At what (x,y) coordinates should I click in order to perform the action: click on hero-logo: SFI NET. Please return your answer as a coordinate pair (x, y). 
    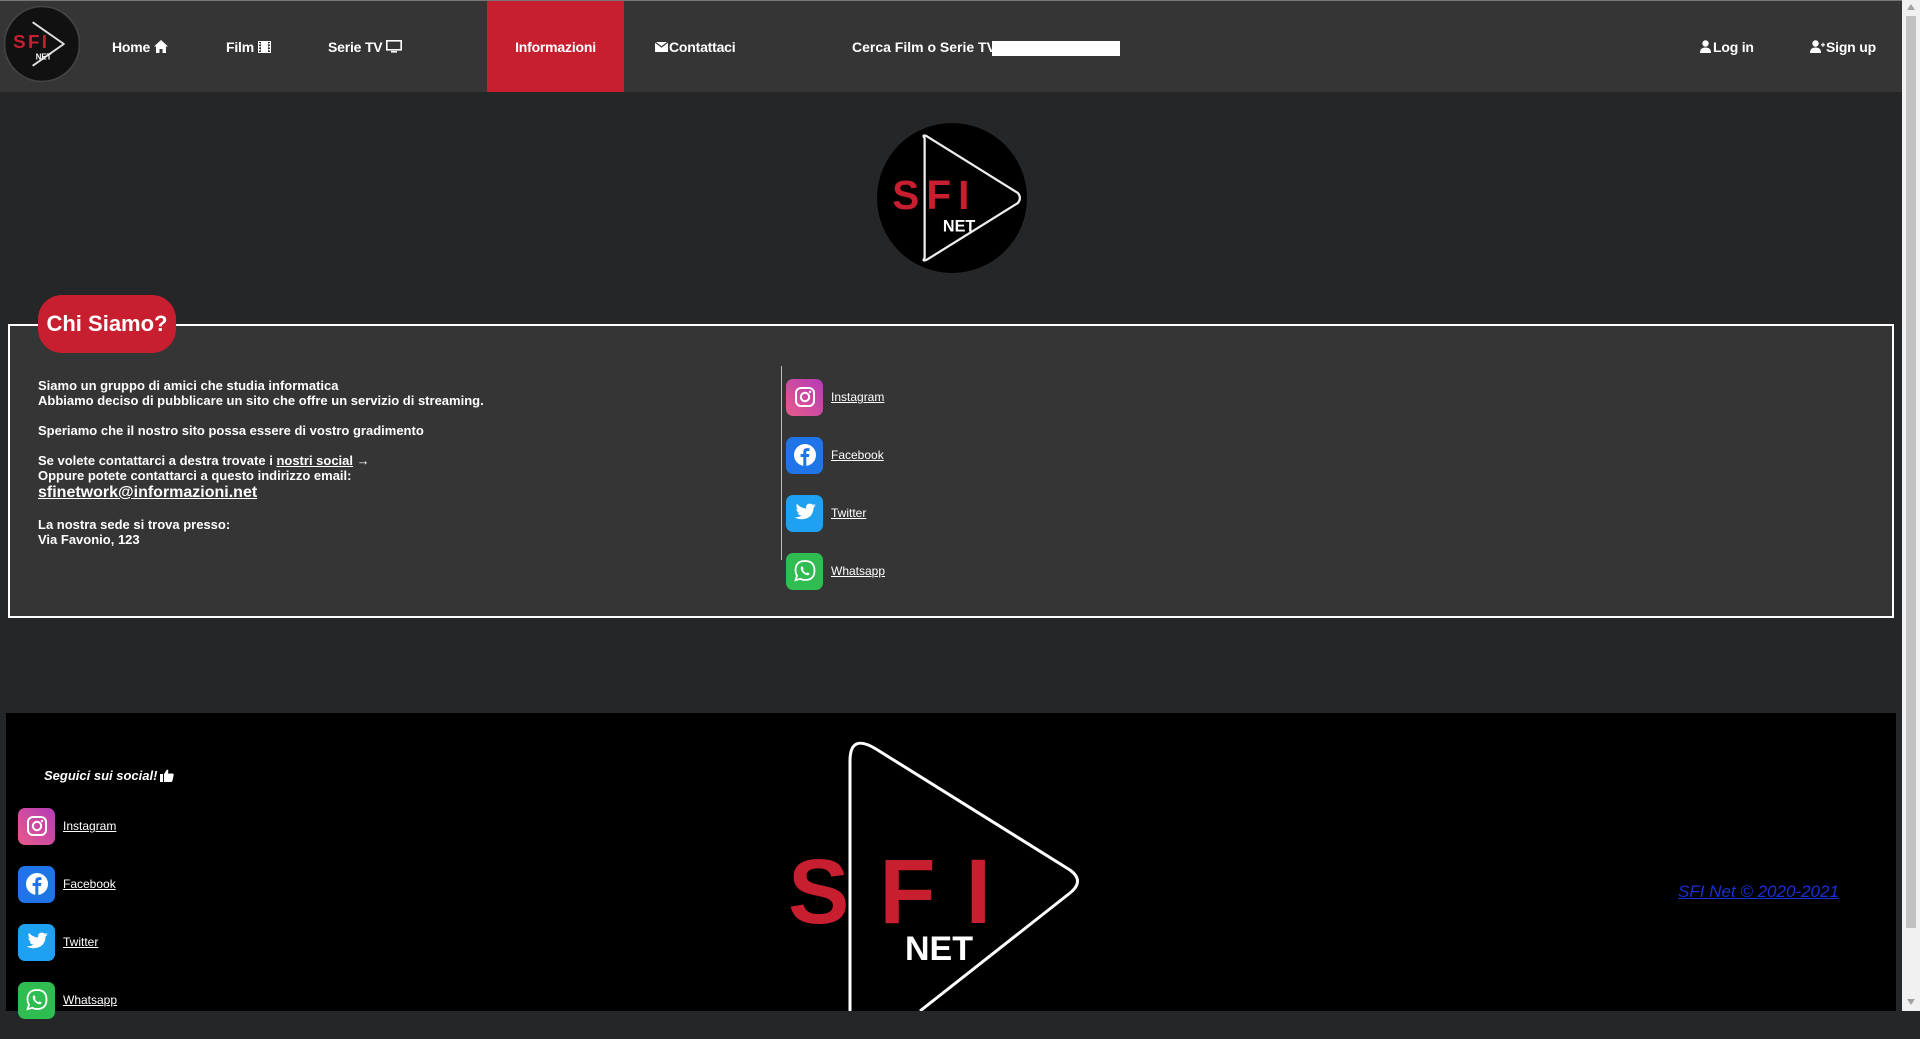
    Looking at the image, I should click on (952, 198).